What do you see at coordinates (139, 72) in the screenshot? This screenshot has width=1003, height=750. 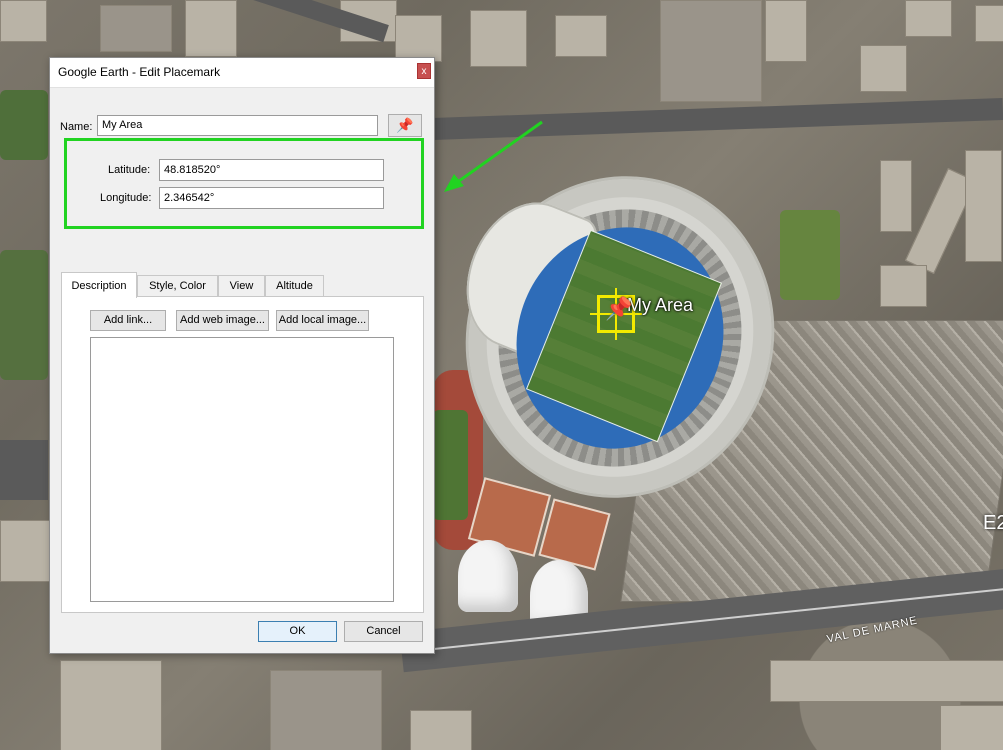 I see `dialog-title: Google Earth - Edit Placemark` at bounding box center [139, 72].